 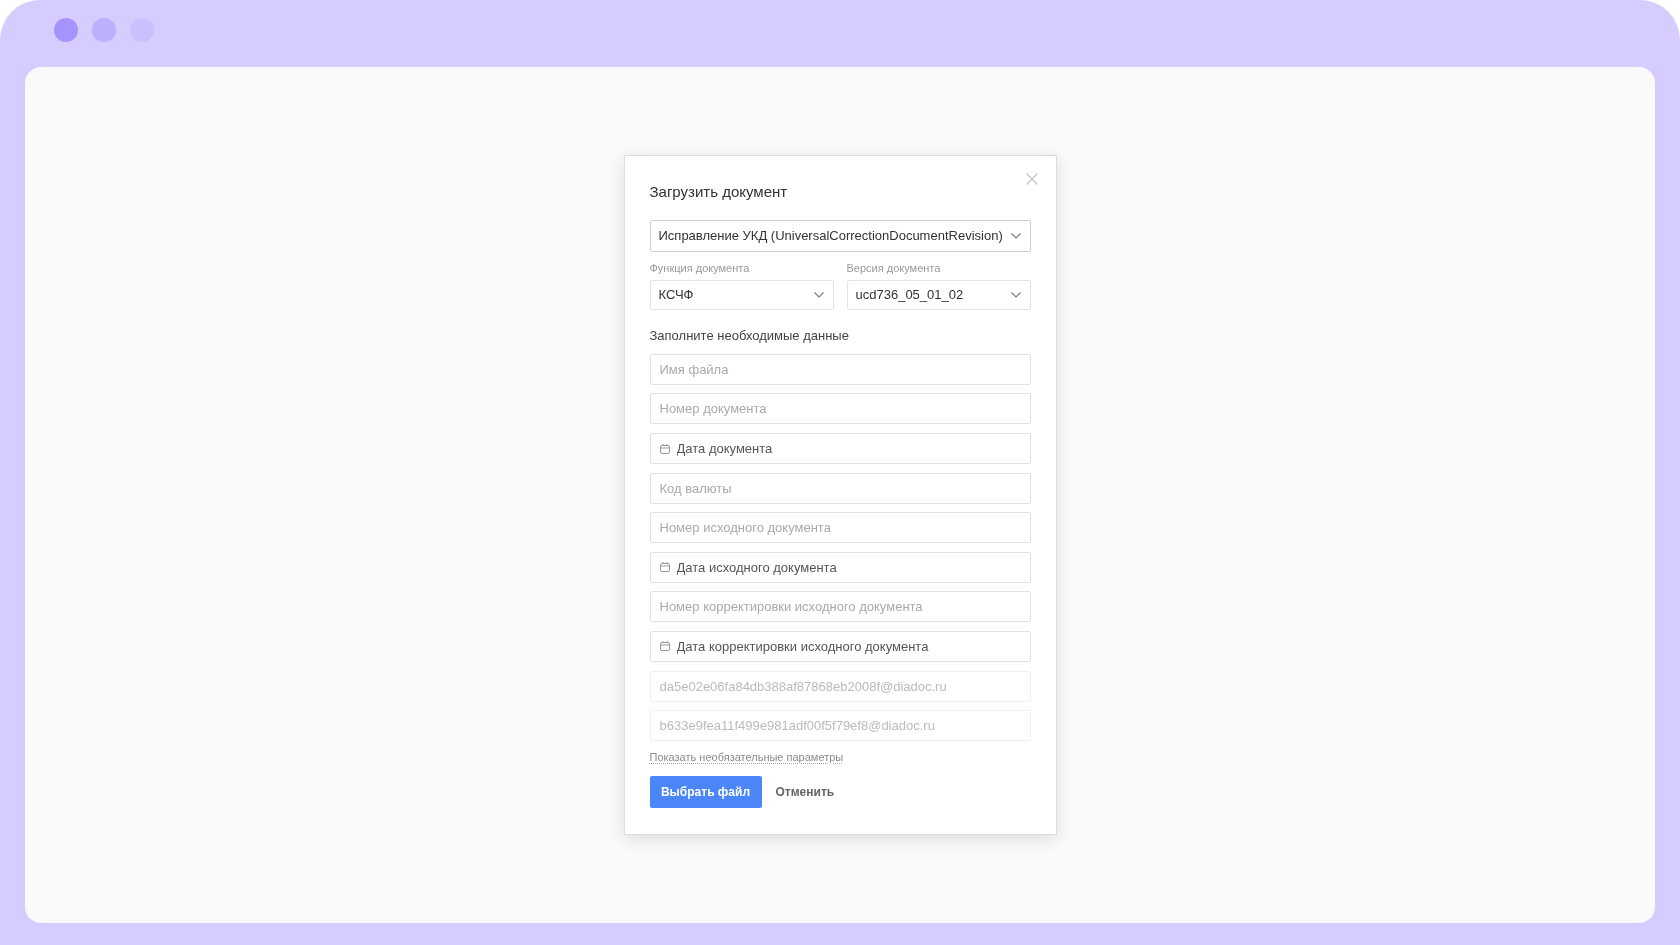 What do you see at coordinates (705, 792) in the screenshot?
I see `choose-file-button: Выбрать файл` at bounding box center [705, 792].